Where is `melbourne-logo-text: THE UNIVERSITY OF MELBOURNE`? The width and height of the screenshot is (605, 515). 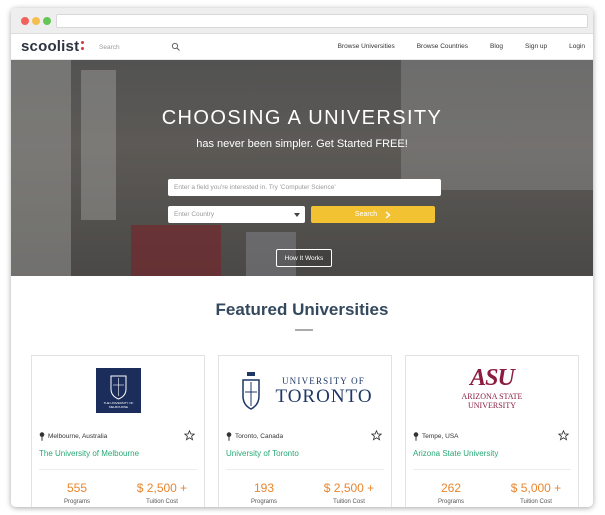
melbourne-logo-text: THE UNIVERSITY OF MELBOURNE is located at coordinates (118, 405).